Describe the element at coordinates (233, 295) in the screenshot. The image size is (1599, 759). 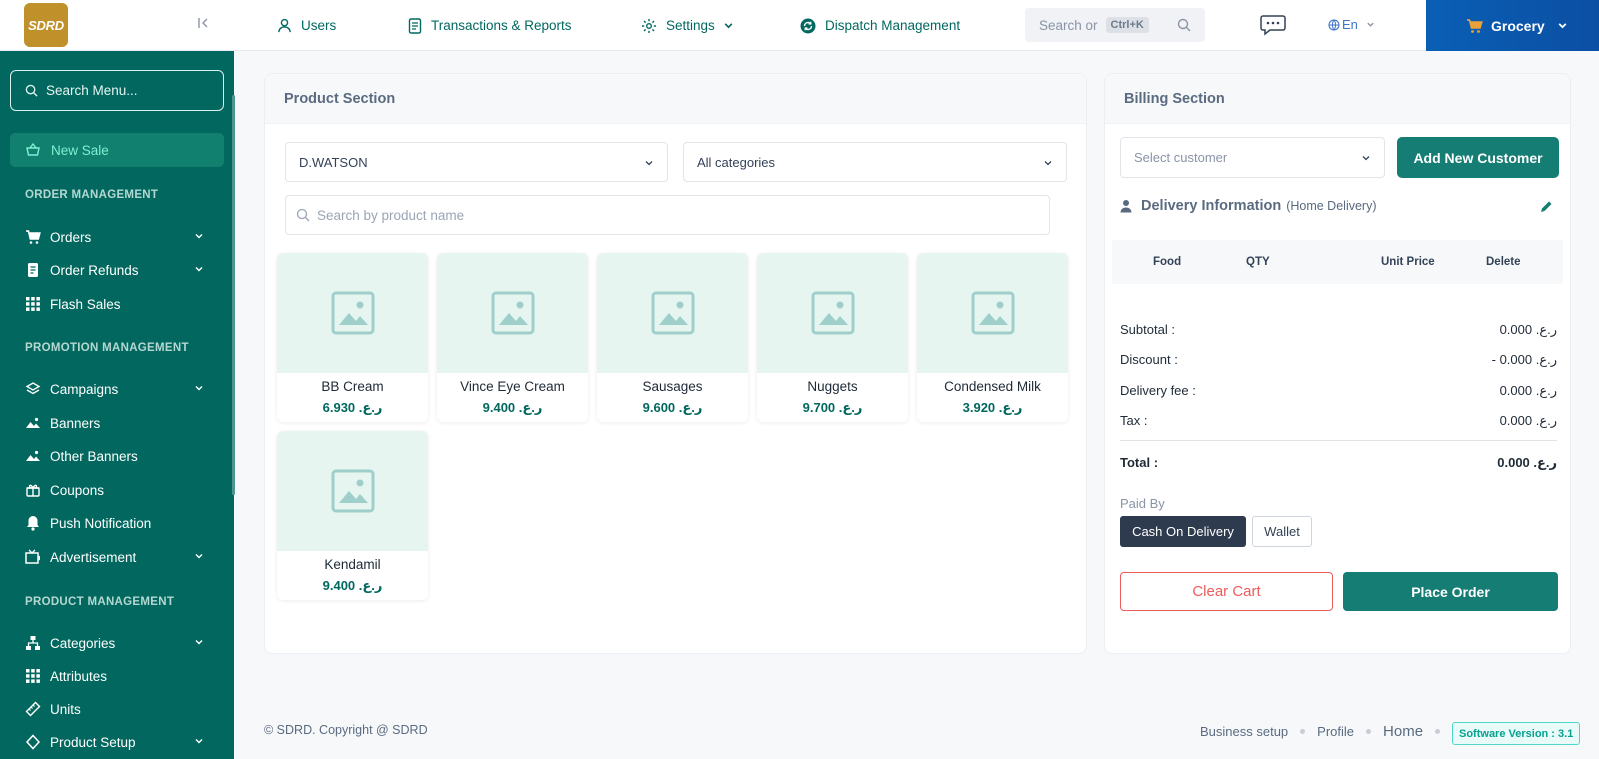
I see `sidebar-scrollbar` at that location.